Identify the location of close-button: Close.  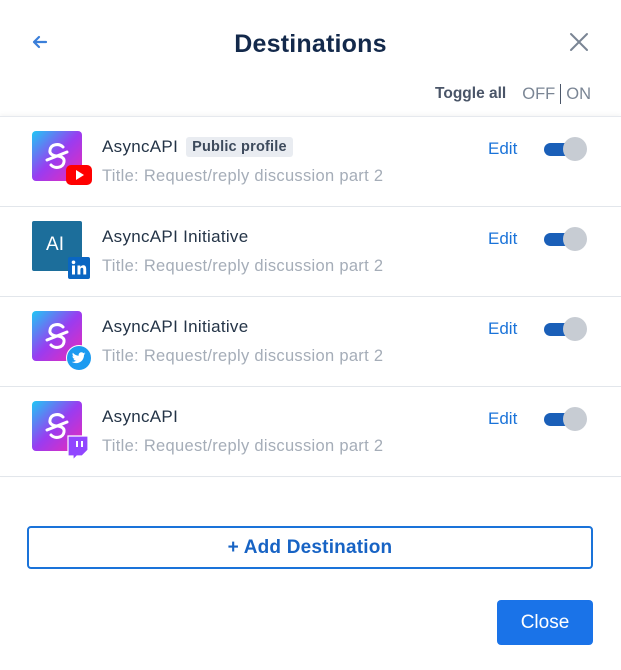
(545, 622).